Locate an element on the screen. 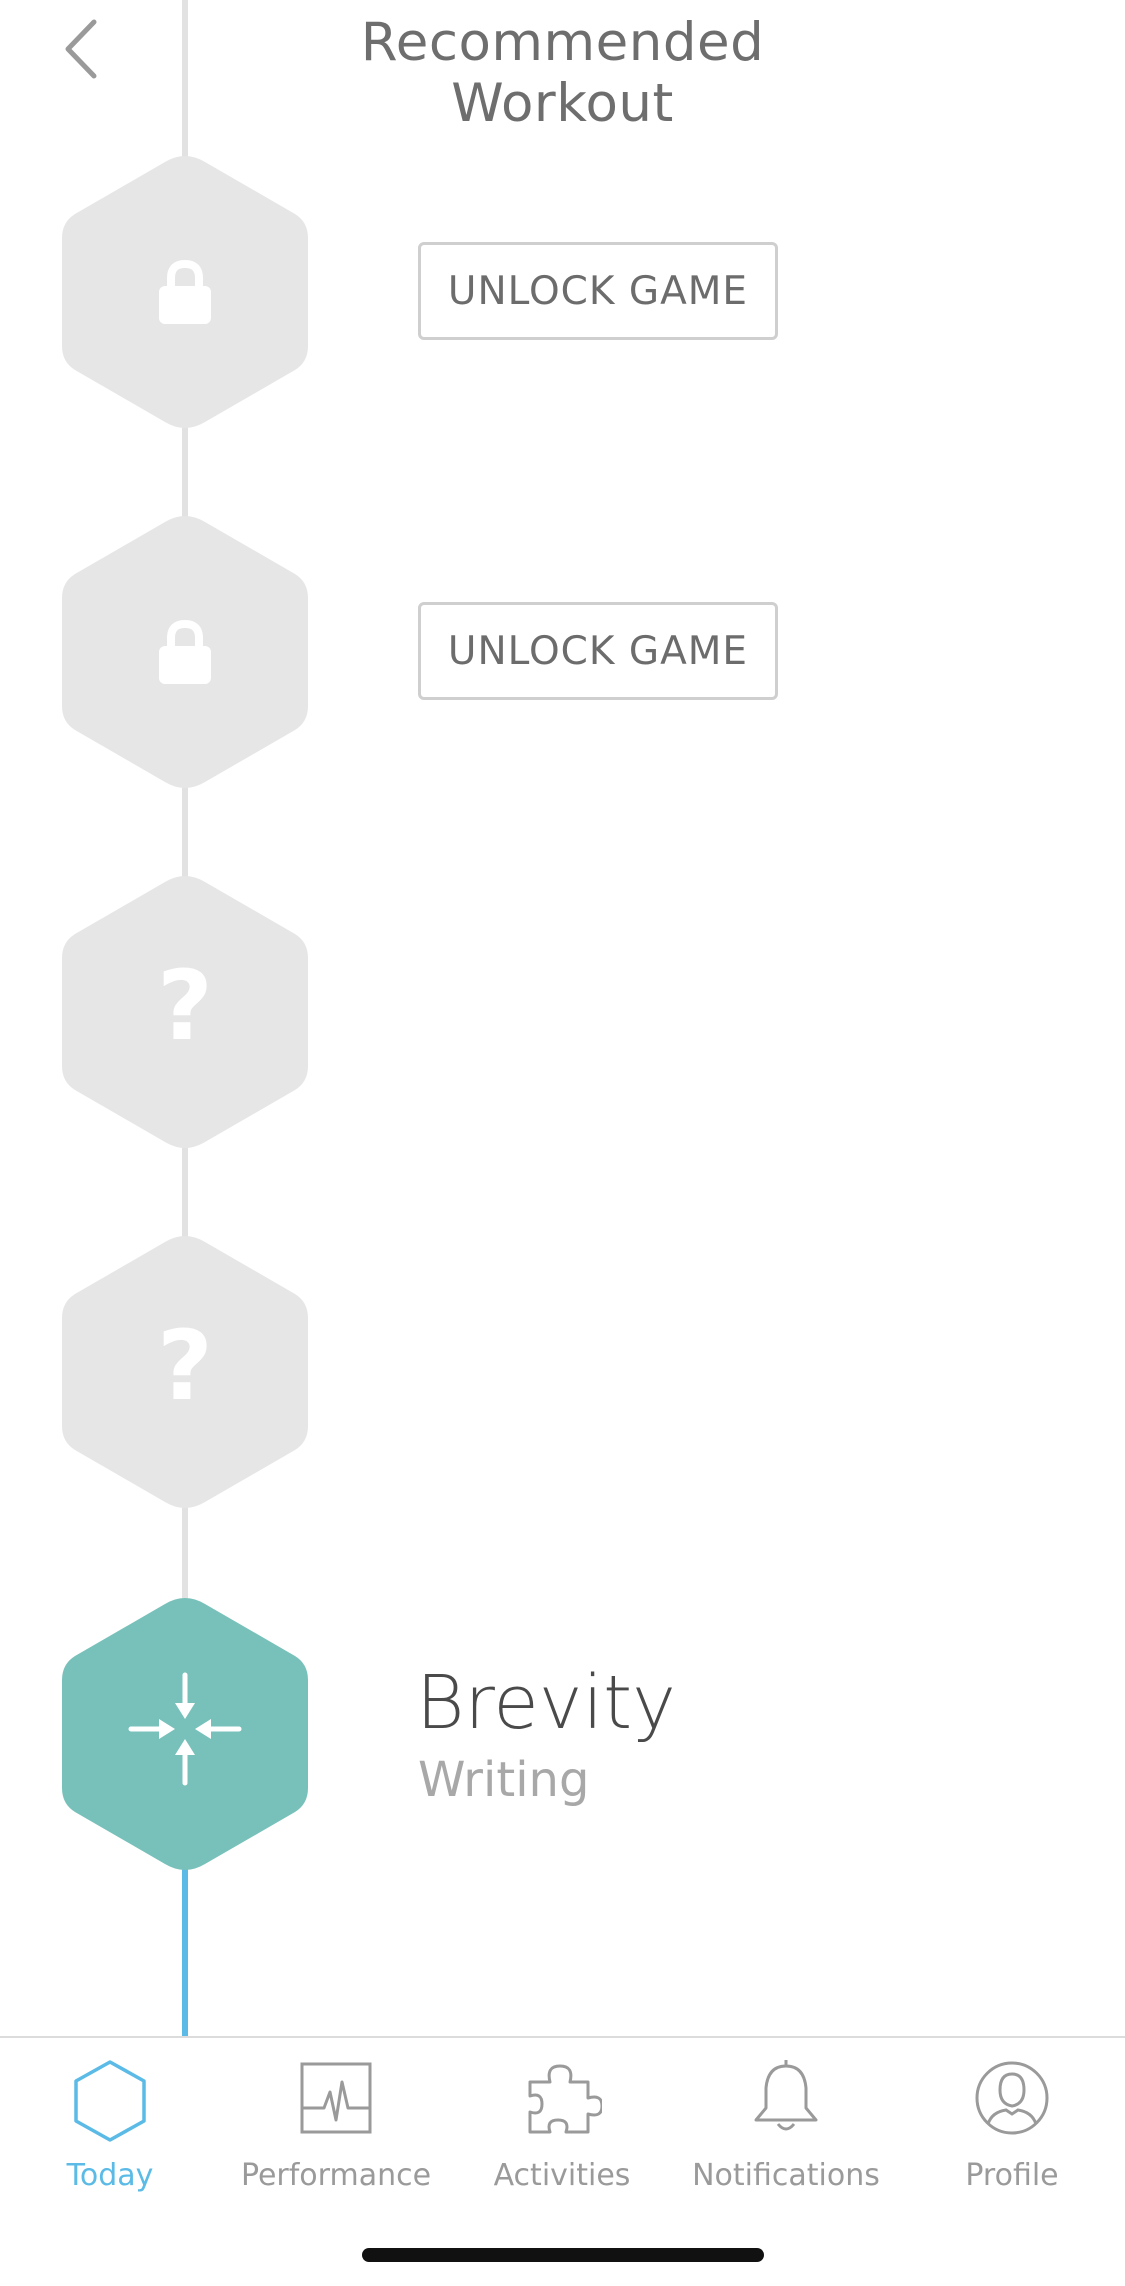 This screenshot has height=2286, width=1125. tab-activities: Activities is located at coordinates (562, 2132).